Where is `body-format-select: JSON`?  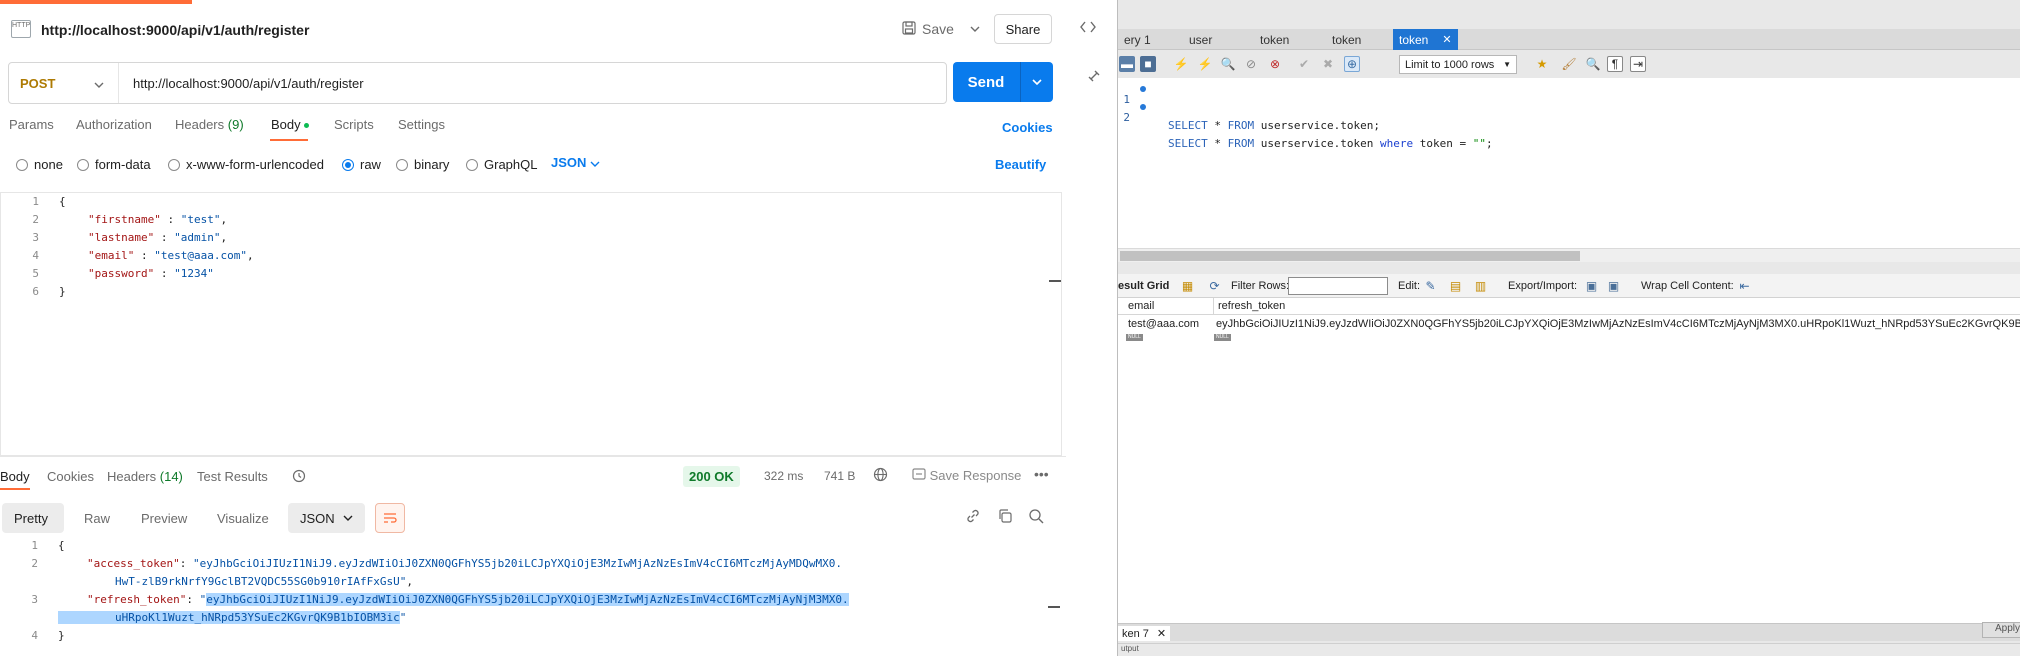 body-format-select: JSON is located at coordinates (575, 162).